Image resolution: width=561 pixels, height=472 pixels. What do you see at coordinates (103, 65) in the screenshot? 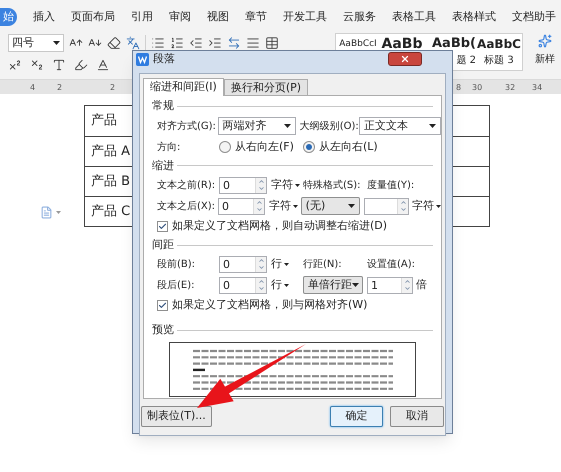
I see `font-color-icon` at bounding box center [103, 65].